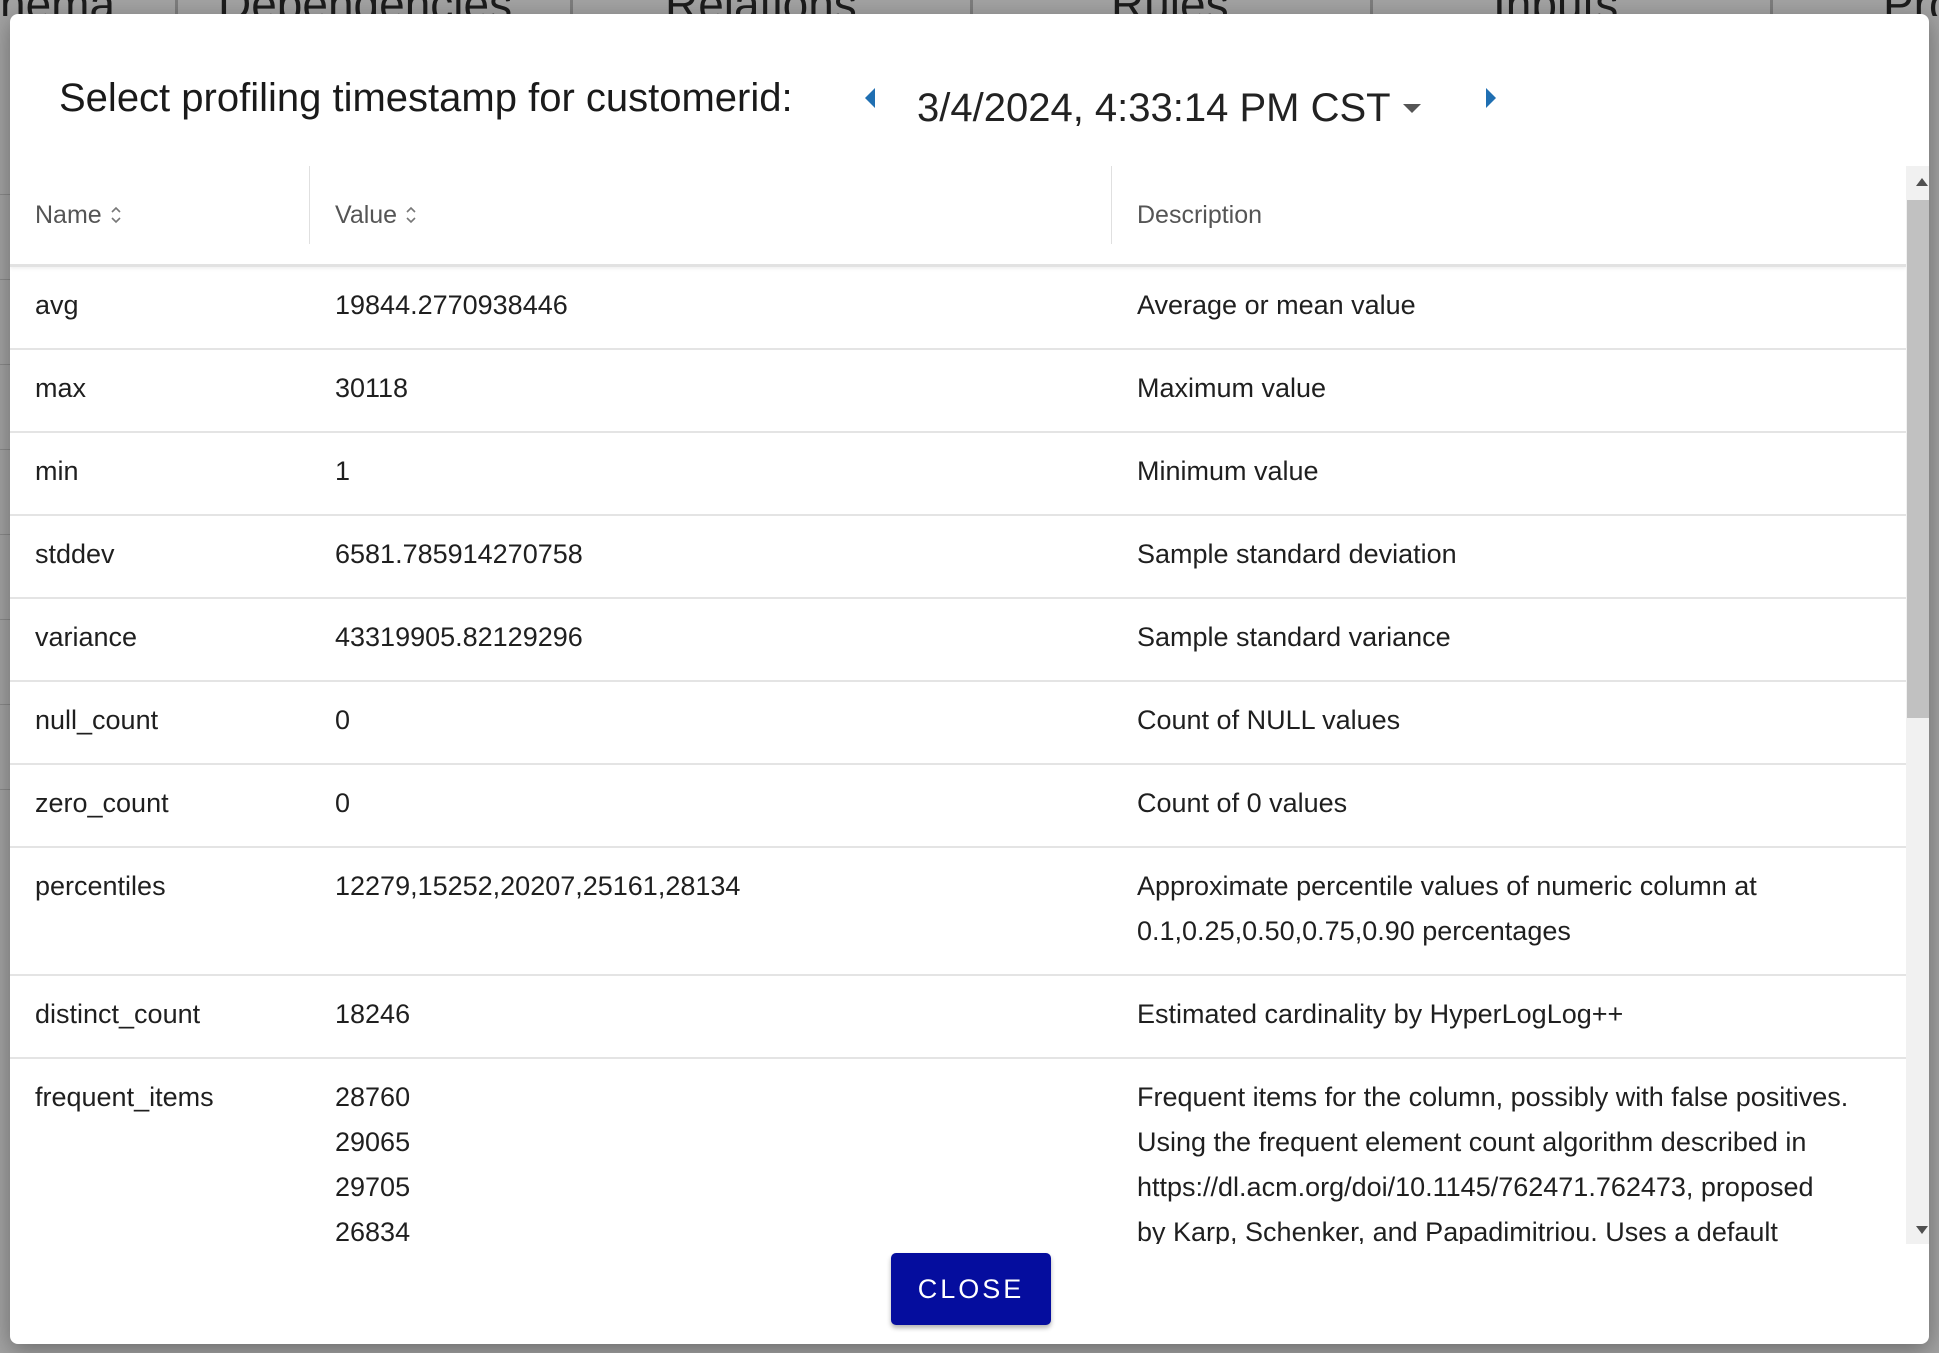  I want to click on cell-value: 6581.785914270758, so click(715, 546).